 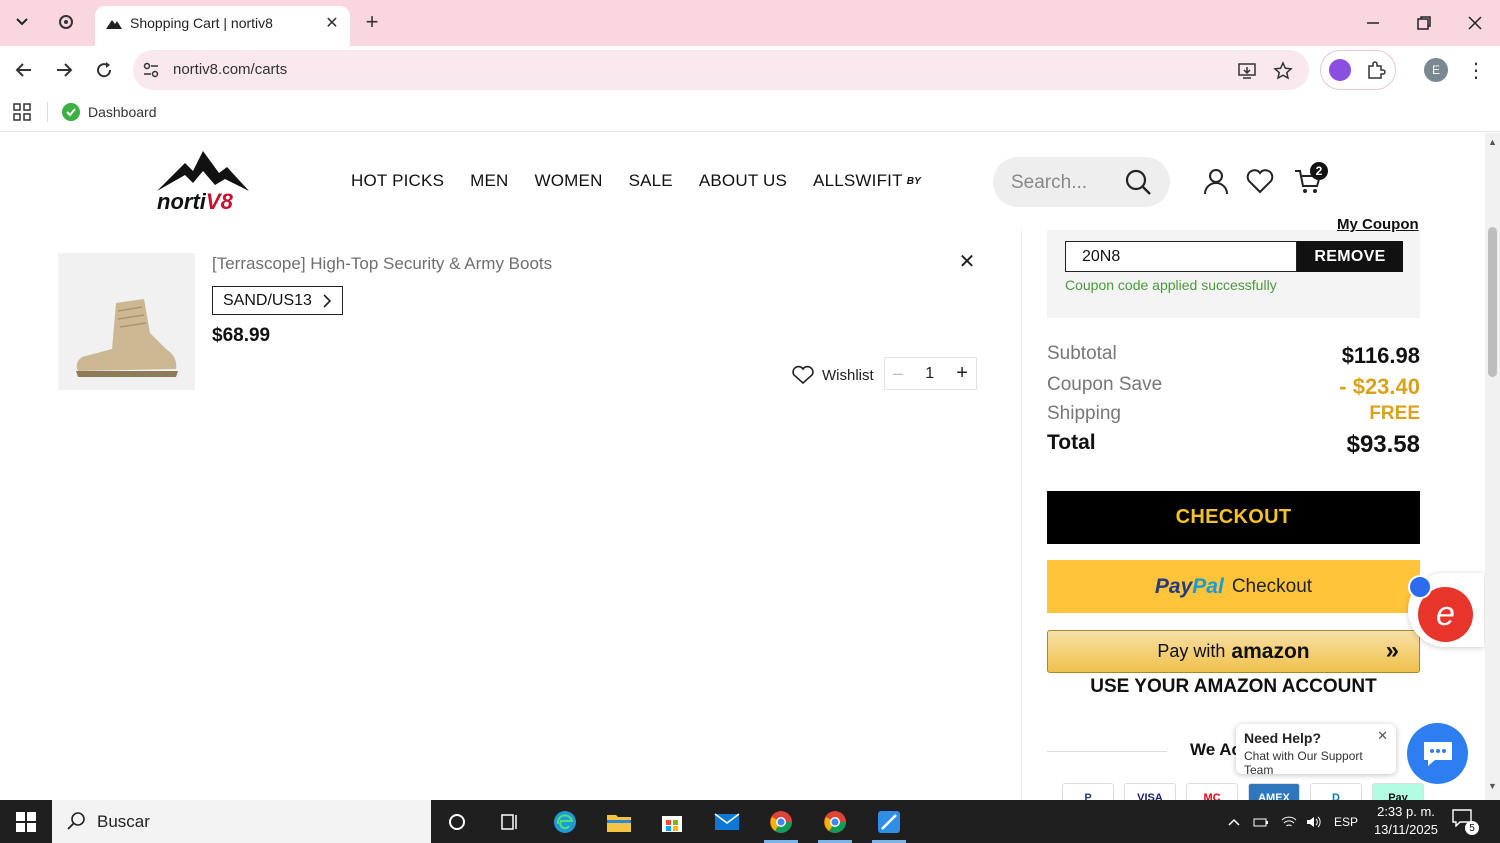 I want to click on remove-coupon-button: REMOVE, so click(x=1350, y=256).